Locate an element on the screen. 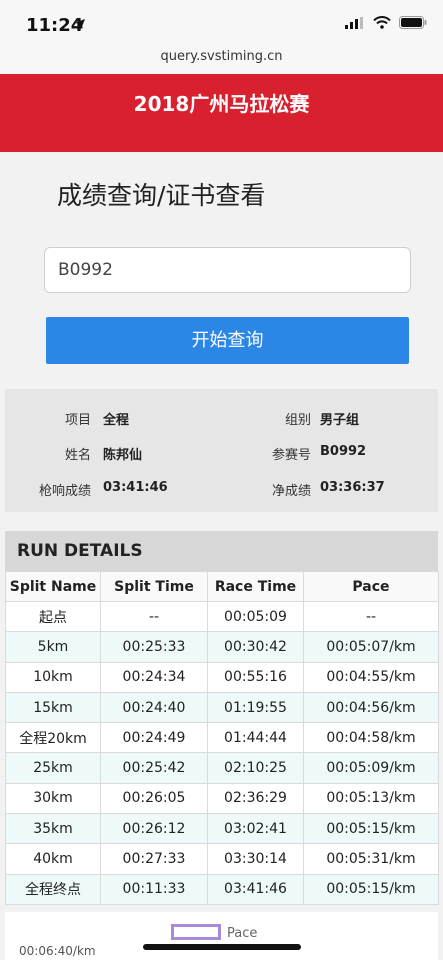 This screenshot has width=443, height=960. pace-cell: 00:04:56/km is located at coordinates (371, 707).